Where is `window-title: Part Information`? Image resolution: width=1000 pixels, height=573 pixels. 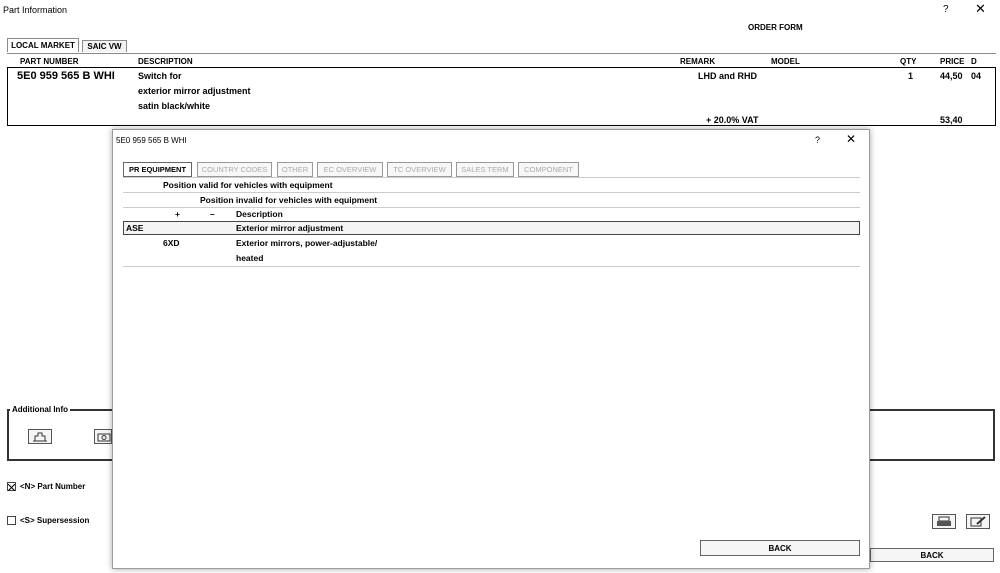 window-title: Part Information is located at coordinates (35, 10).